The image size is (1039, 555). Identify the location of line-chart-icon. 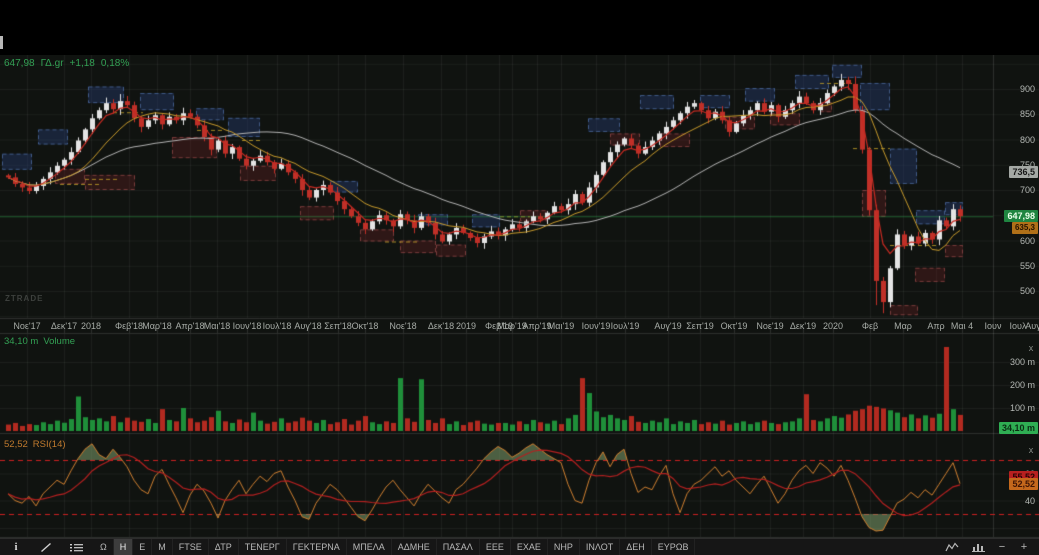
(952, 547).